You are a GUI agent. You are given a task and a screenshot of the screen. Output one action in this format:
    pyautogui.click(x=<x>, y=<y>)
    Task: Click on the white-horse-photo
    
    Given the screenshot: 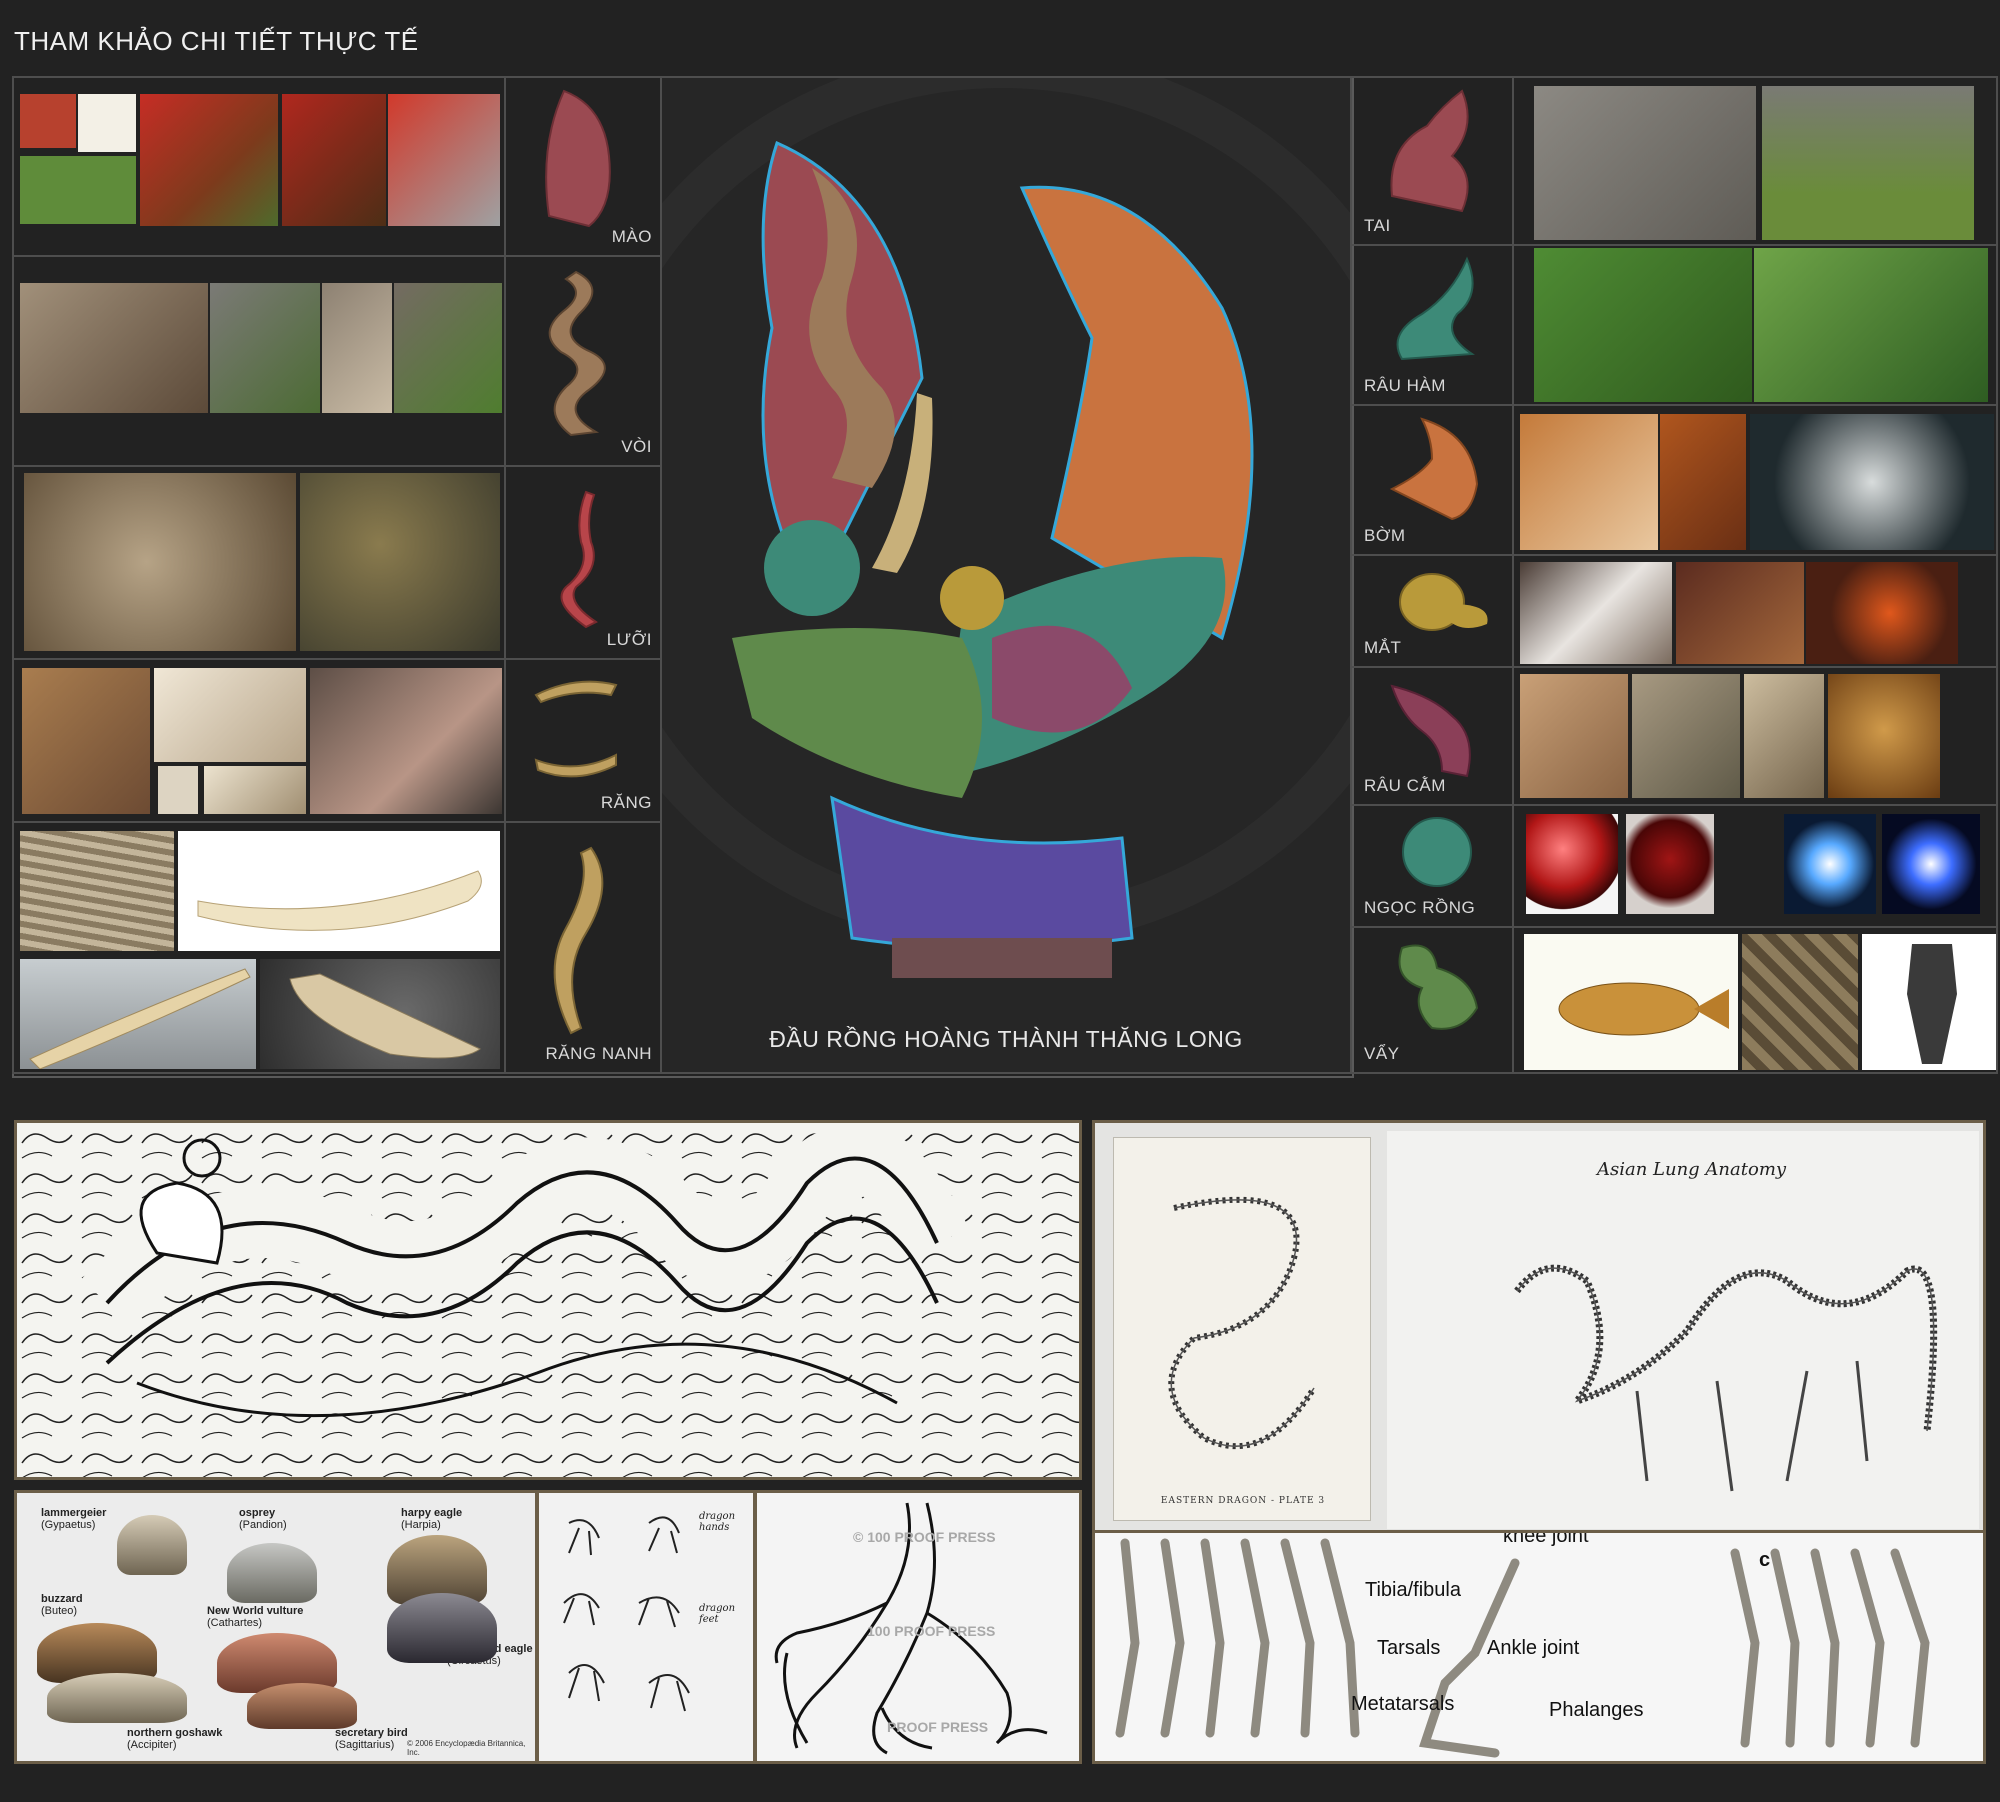 What is the action you would take?
    pyautogui.click(x=1872, y=482)
    